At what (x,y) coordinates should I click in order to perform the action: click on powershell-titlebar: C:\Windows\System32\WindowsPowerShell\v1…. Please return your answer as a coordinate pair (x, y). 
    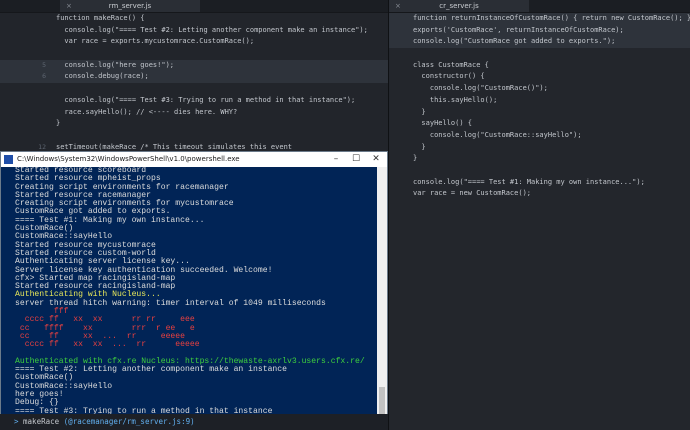
    Looking at the image, I should click on (194, 159).